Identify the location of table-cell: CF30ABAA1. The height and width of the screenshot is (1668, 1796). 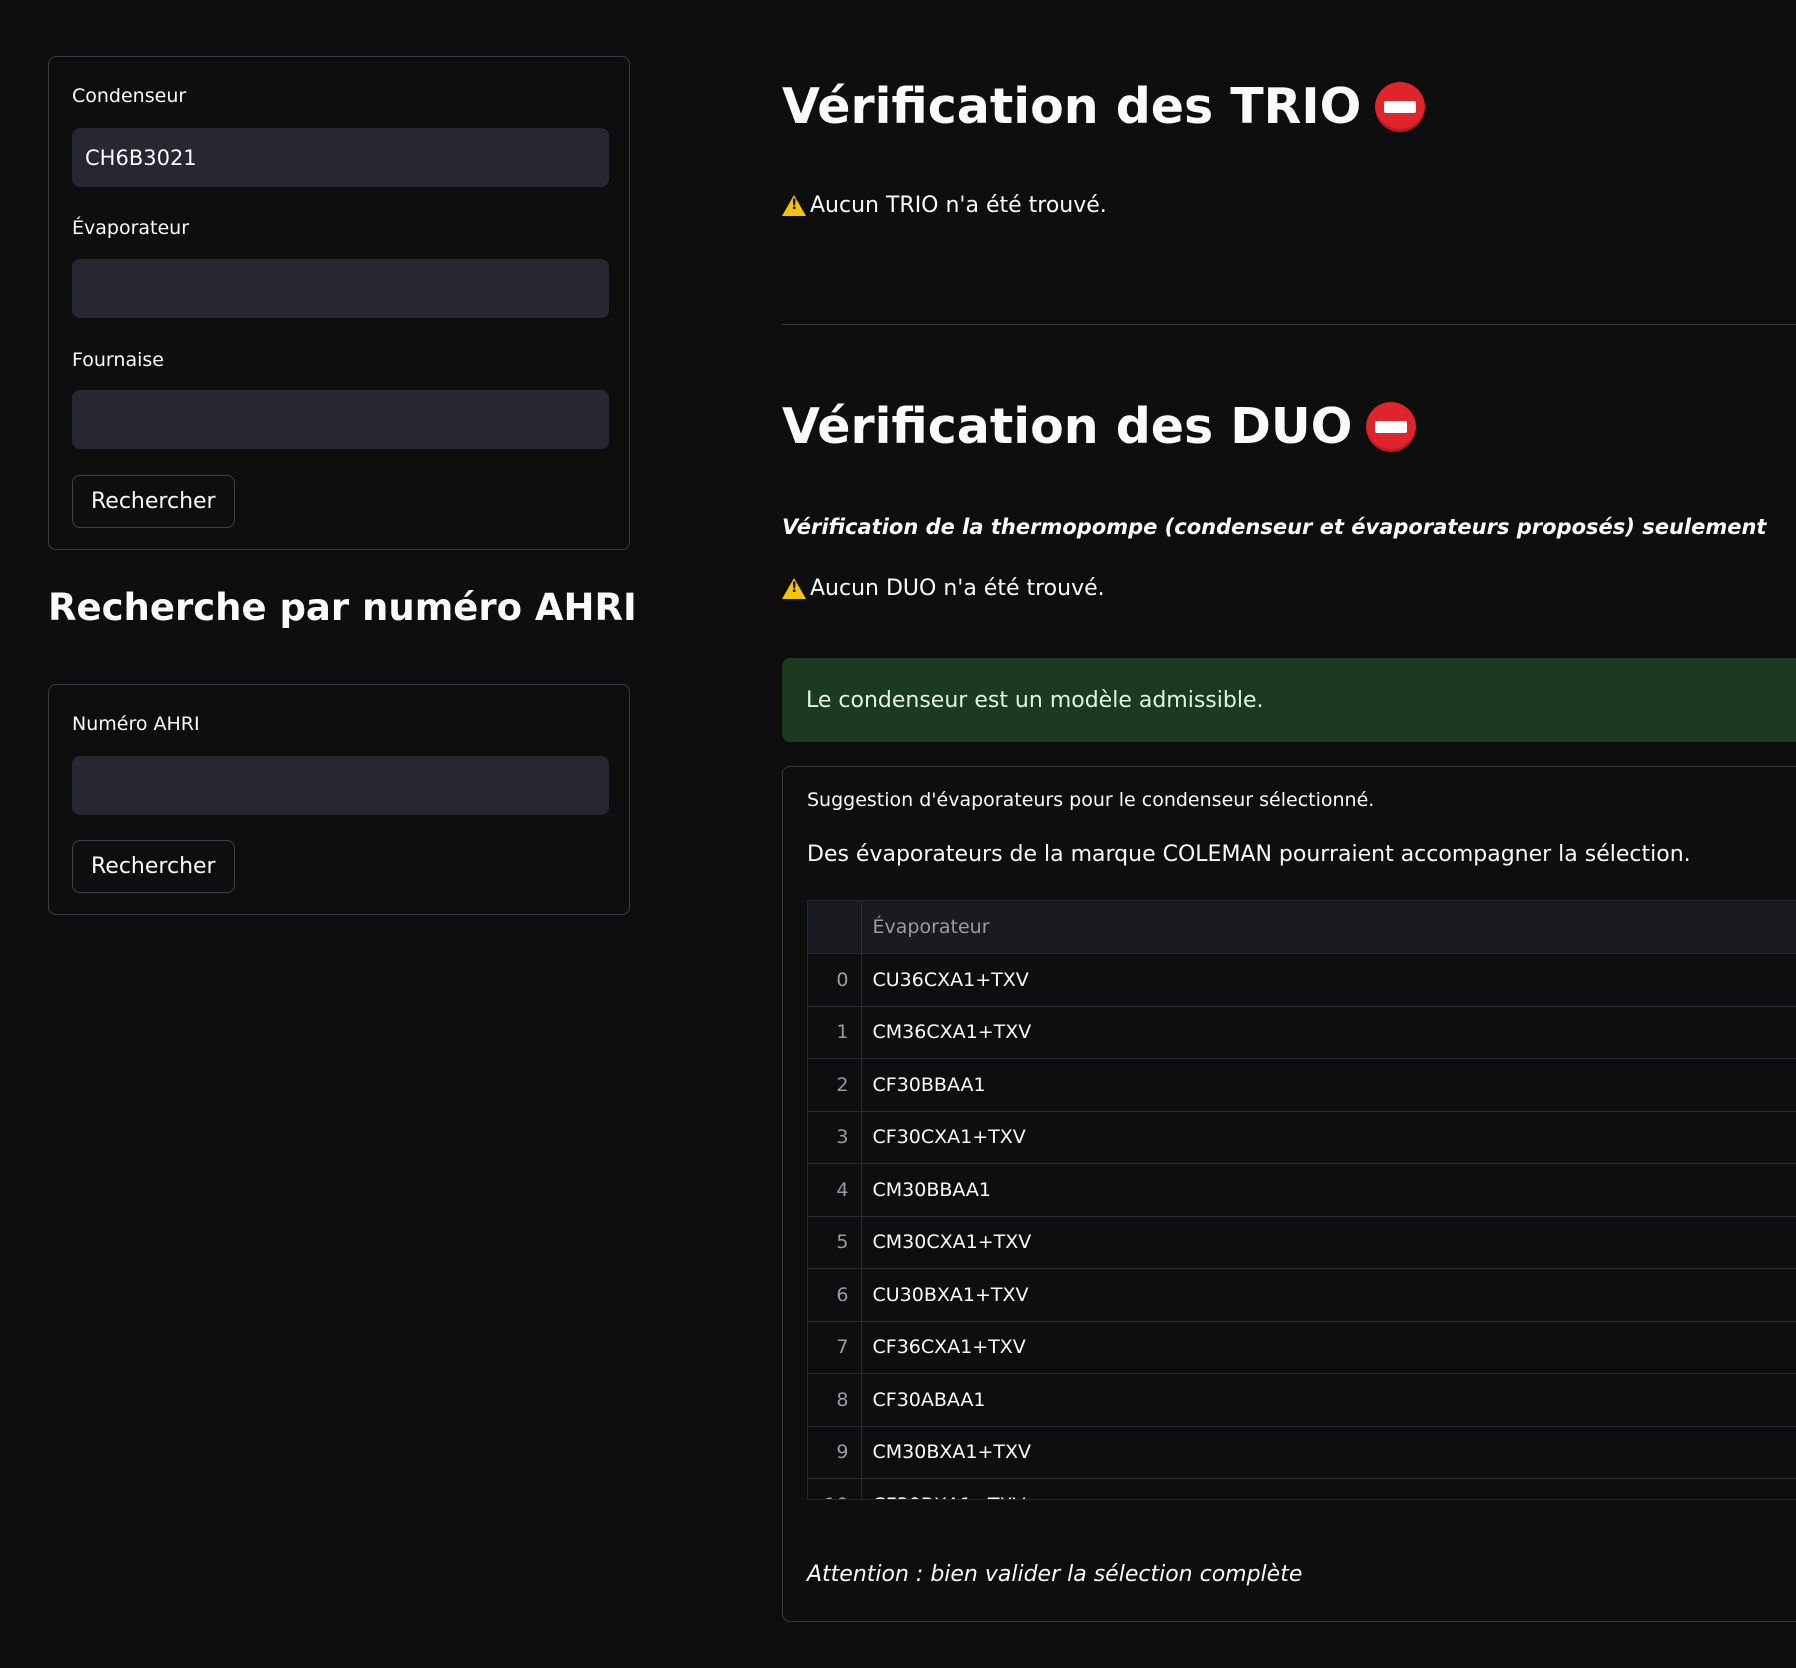
(1328, 1400).